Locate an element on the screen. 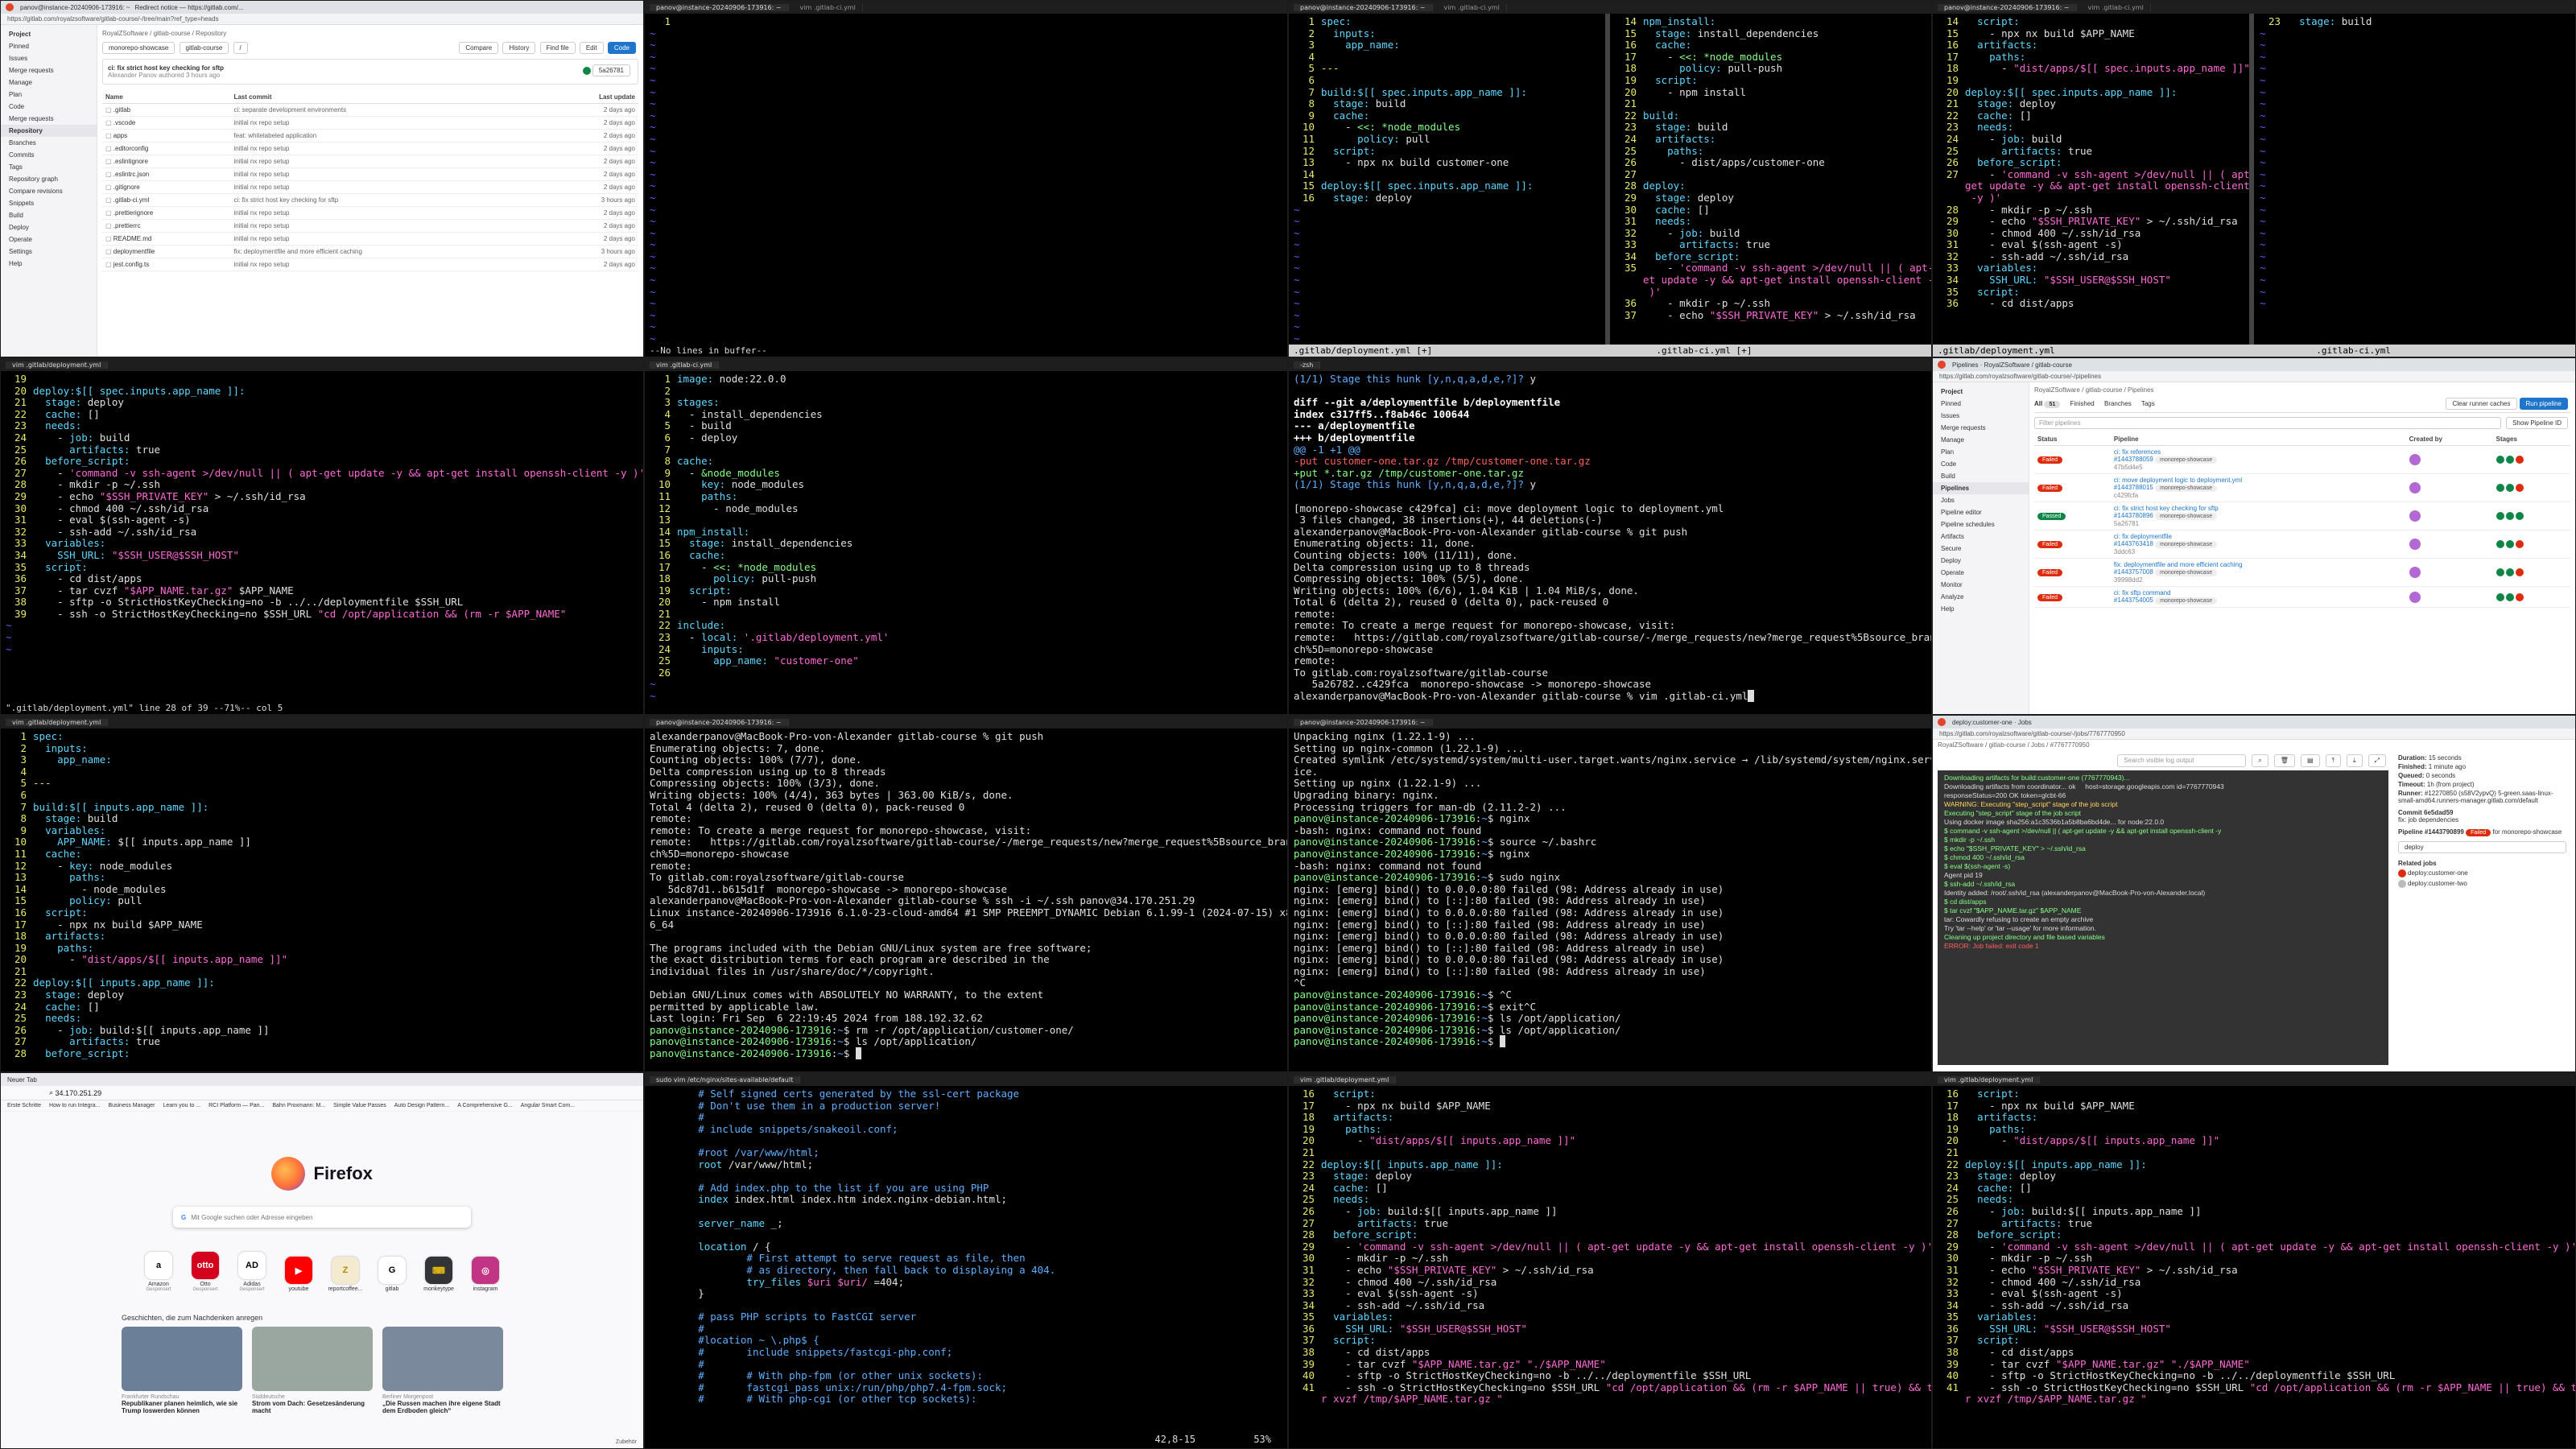 This screenshot has height=1449, width=2576. search-icon: ⌕ is located at coordinates (2260, 760).